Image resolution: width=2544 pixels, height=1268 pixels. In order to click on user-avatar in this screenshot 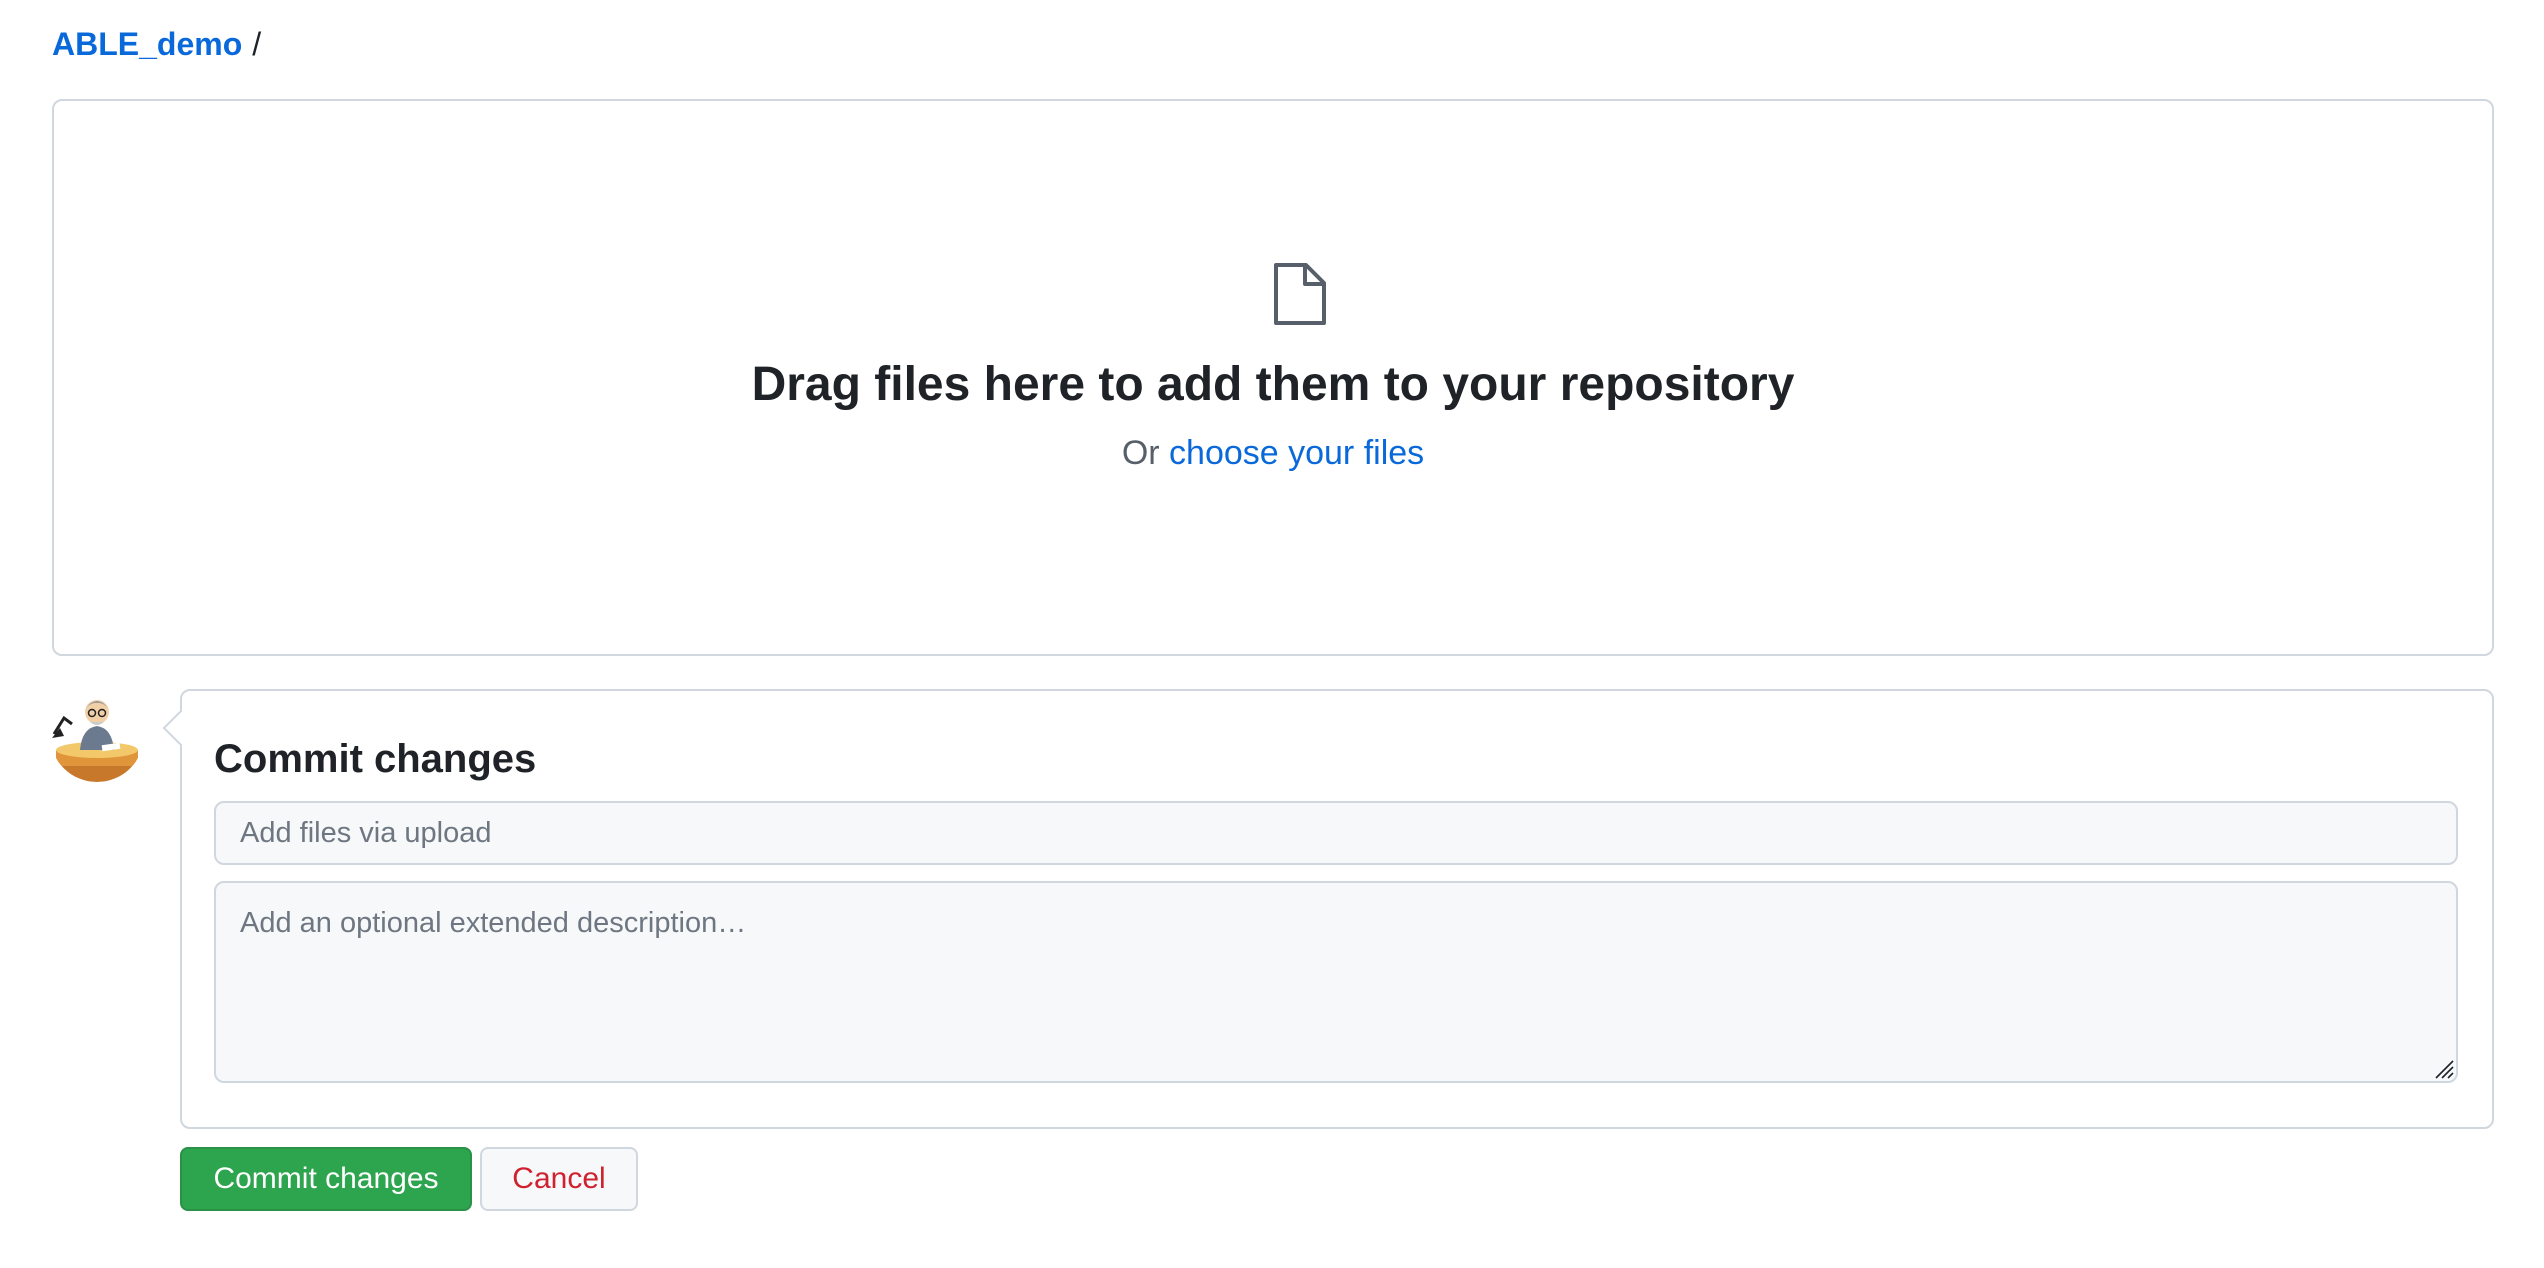, I will do `click(97, 735)`.